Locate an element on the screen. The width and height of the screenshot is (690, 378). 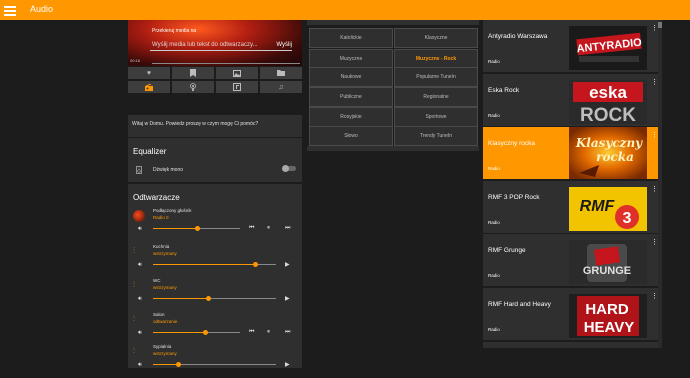
music-note-icon: ♫ is located at coordinates (281, 87).